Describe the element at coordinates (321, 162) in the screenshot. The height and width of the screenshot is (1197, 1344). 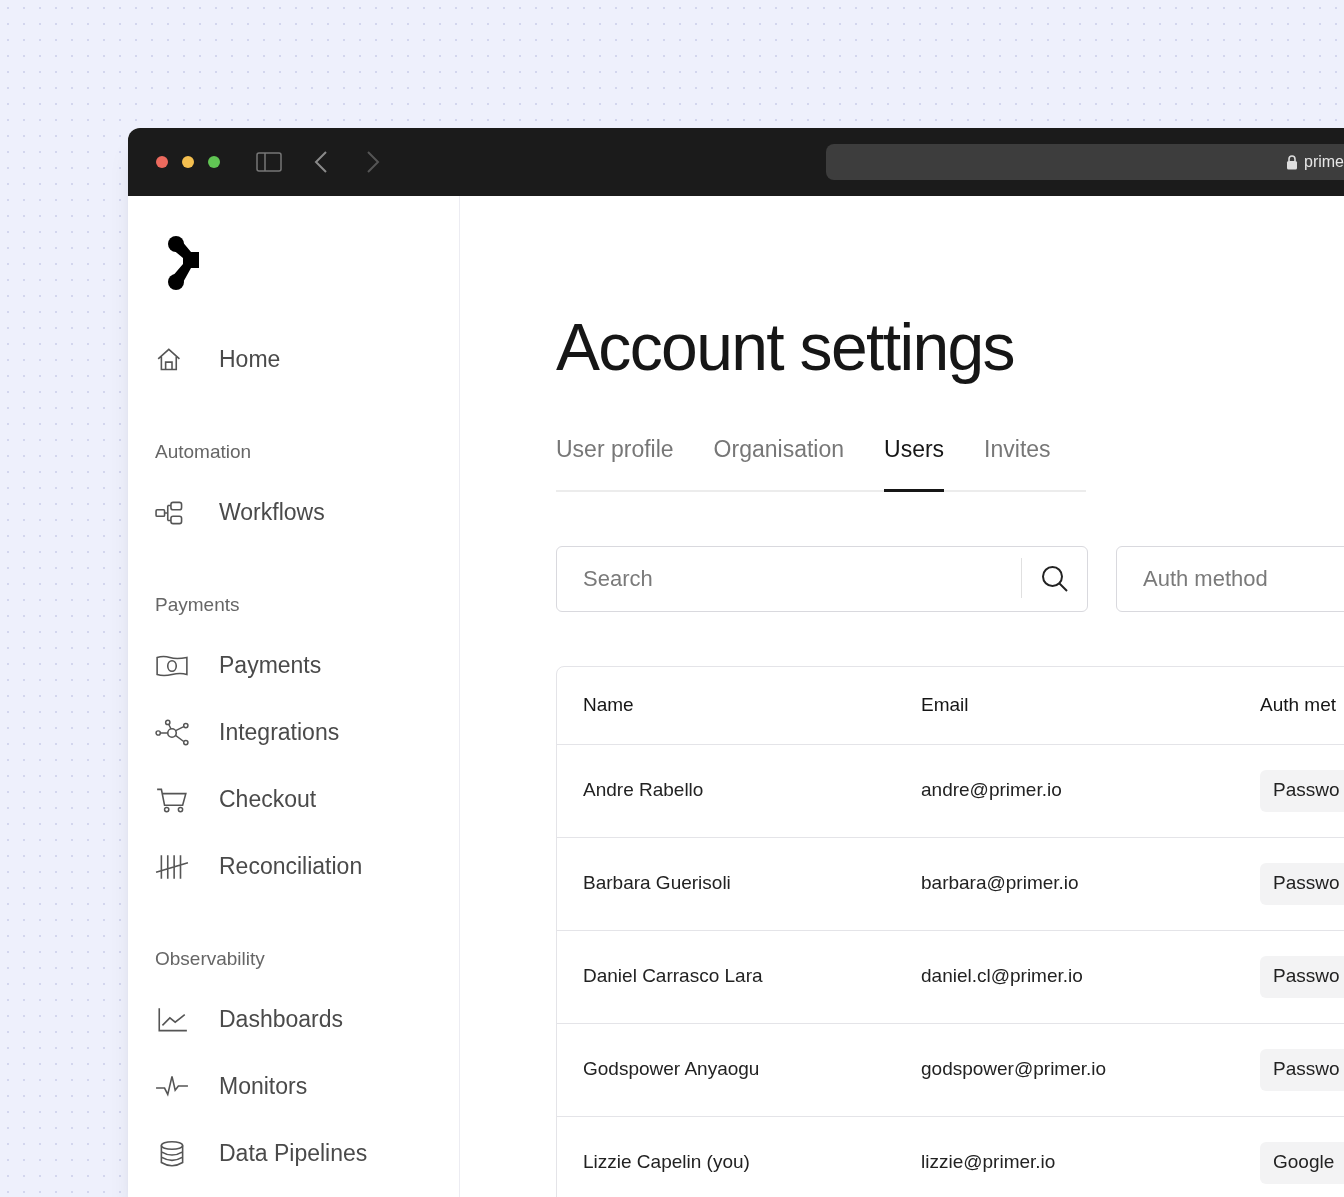
I see `back-icon` at that location.